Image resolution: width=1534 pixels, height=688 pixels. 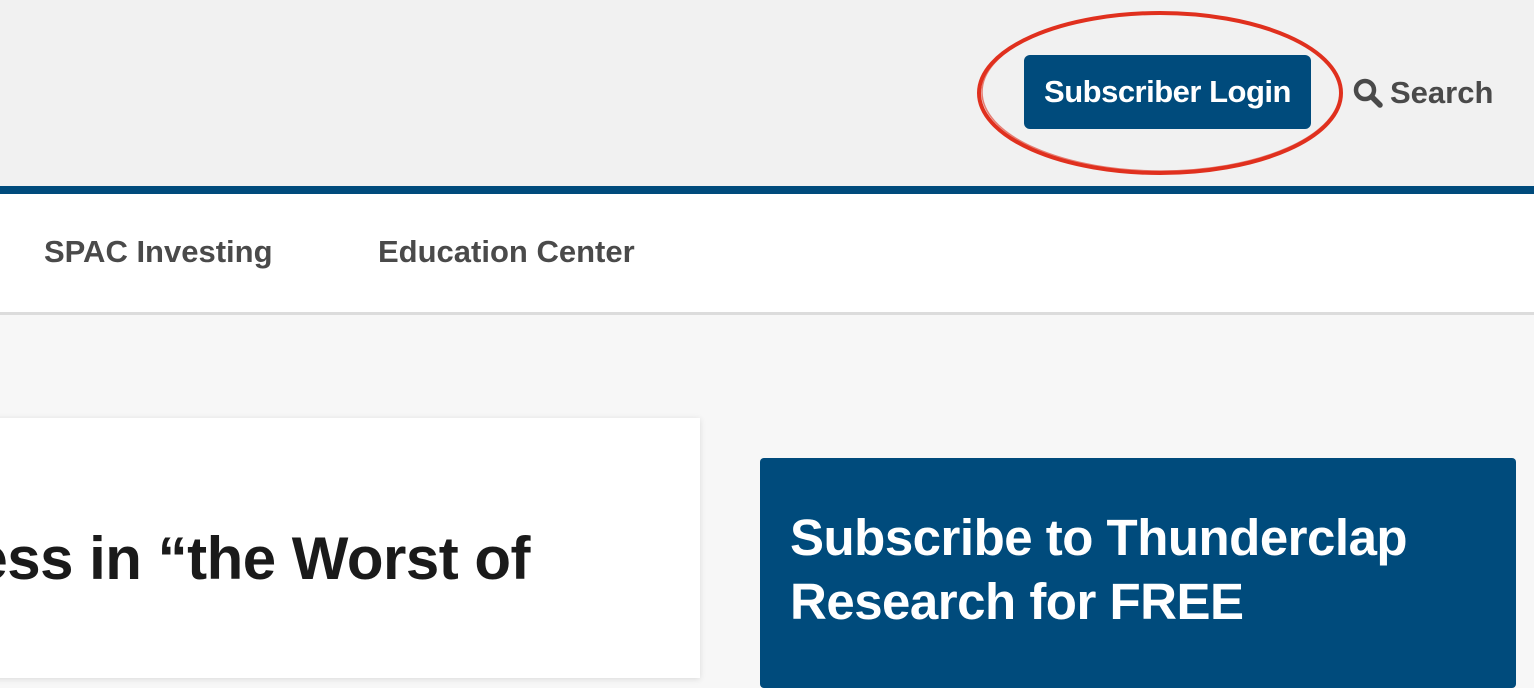 What do you see at coordinates (158, 252) in the screenshot?
I see `nav-item-spac-investing: SPAC Investing` at bounding box center [158, 252].